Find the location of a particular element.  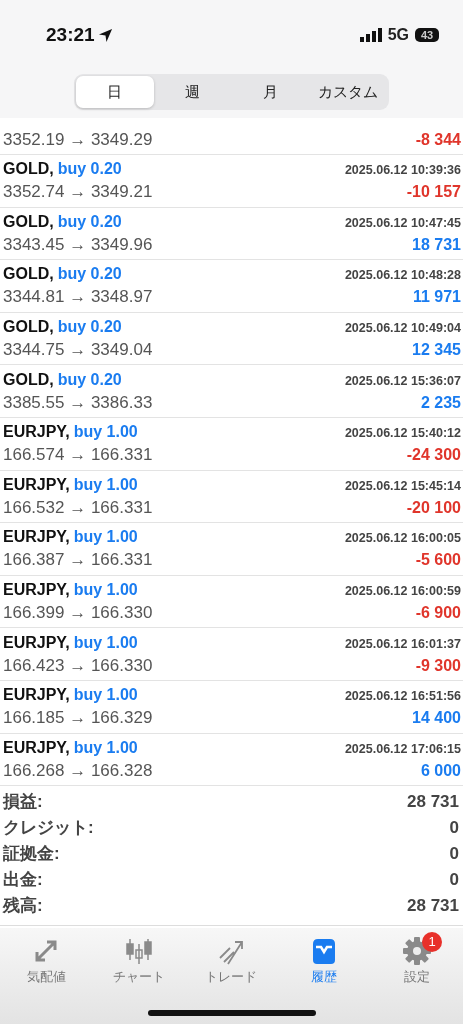

notification-badge: 1 is located at coordinates (432, 942).